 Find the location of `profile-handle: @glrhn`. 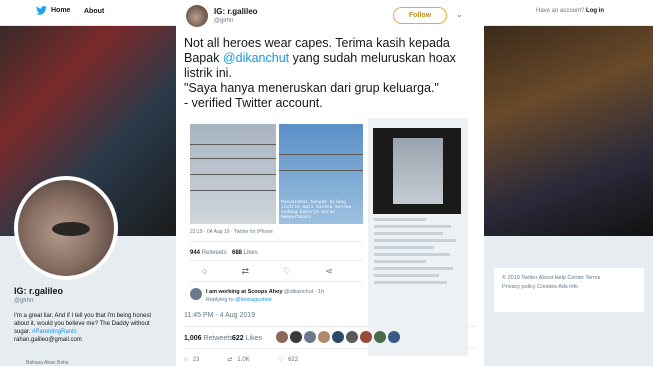

profile-handle: @glrhn is located at coordinates (23, 301).